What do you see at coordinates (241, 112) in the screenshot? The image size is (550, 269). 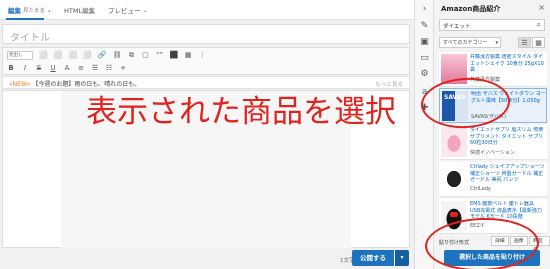 I see `annotation-text: 表示された商品を選択` at bounding box center [241, 112].